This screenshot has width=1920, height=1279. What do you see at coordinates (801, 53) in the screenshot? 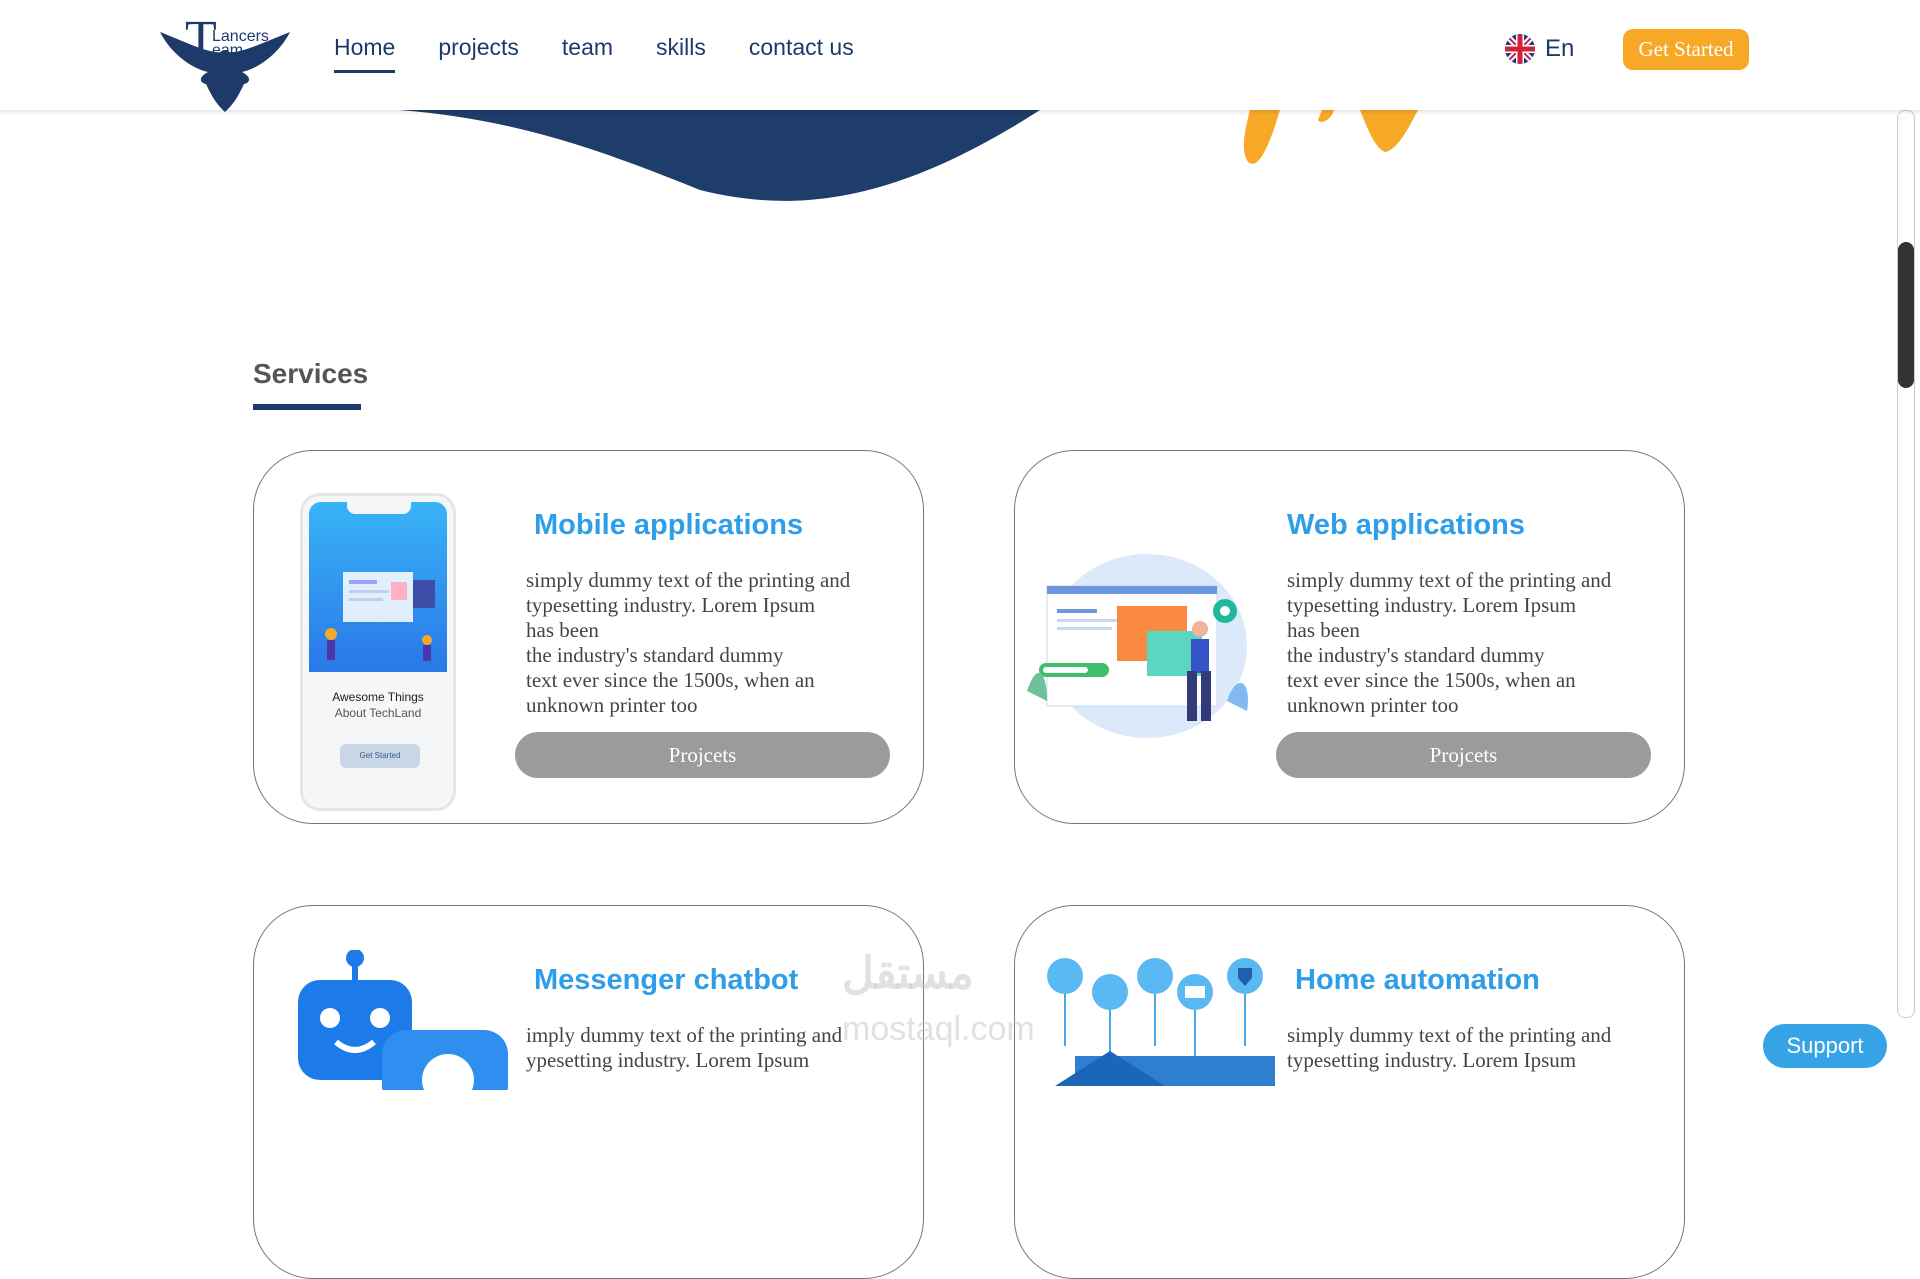
I see `nav-contact-us: contact us` at bounding box center [801, 53].